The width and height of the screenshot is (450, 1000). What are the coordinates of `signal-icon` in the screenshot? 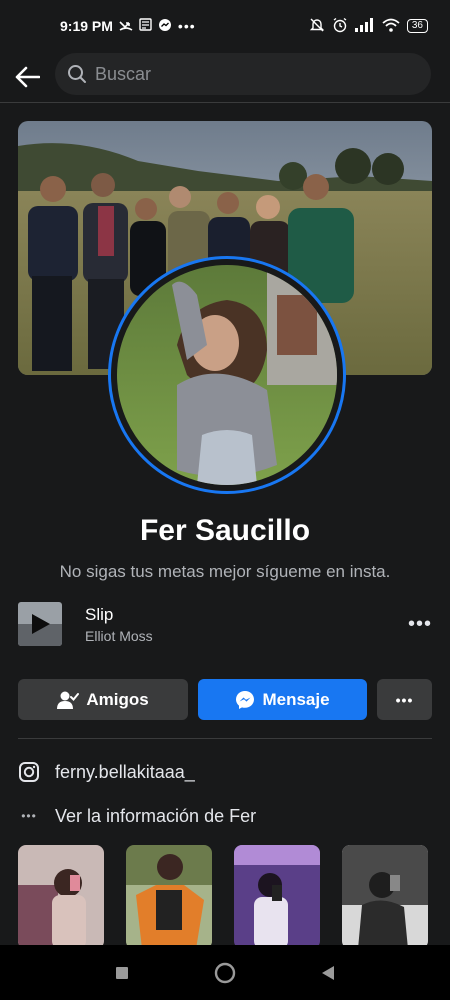 It's located at (364, 26).